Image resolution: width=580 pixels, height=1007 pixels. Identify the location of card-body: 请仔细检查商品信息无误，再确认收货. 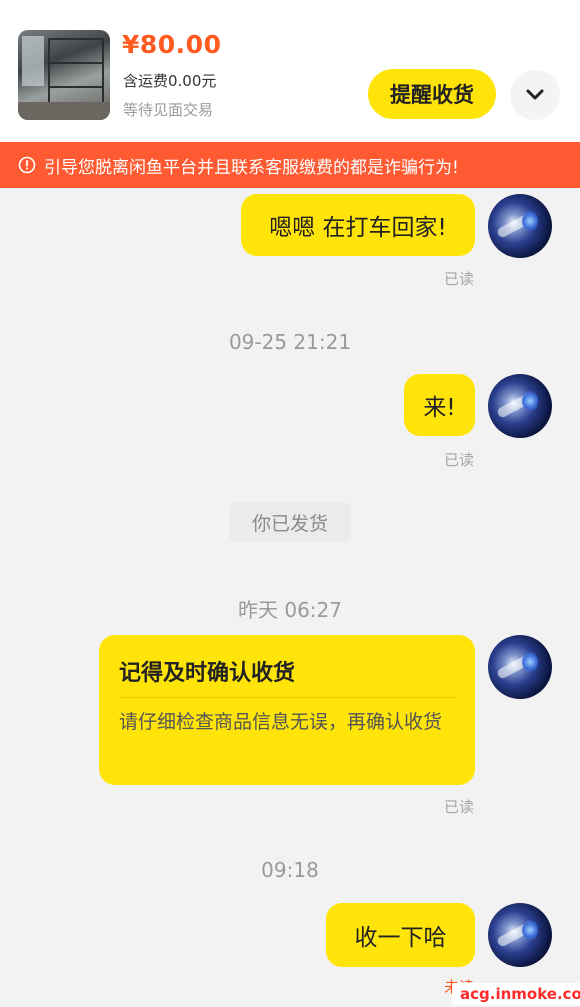
(281, 722).